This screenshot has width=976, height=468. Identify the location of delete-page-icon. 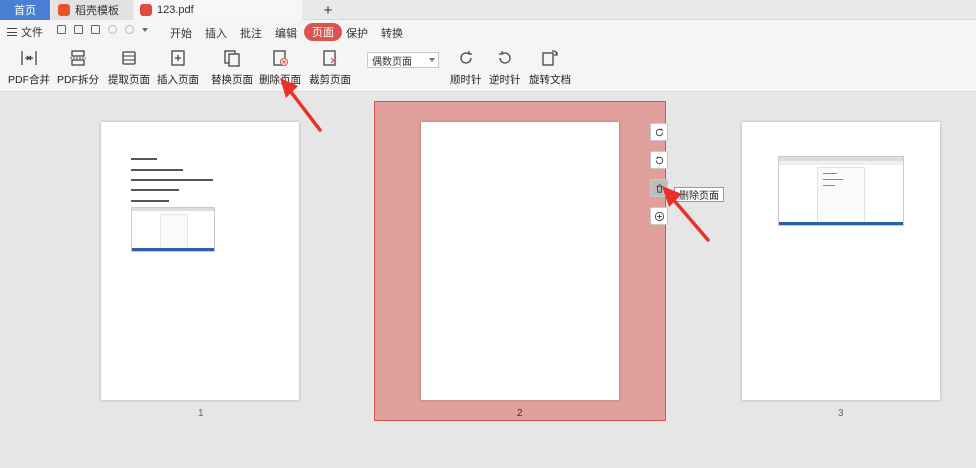
(280, 58).